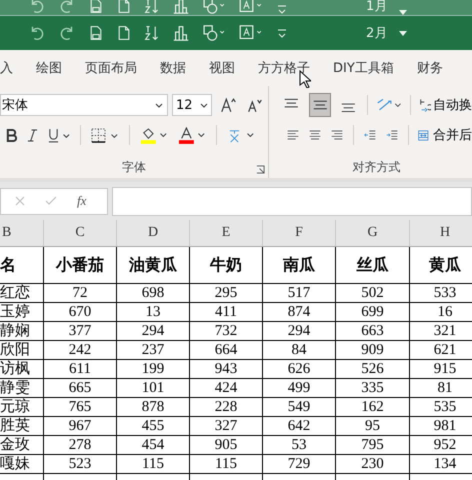 Image resolution: width=472 pixels, height=480 pixels. Describe the element at coordinates (226, 350) in the screenshot. I see `table-cell: 664` at that location.